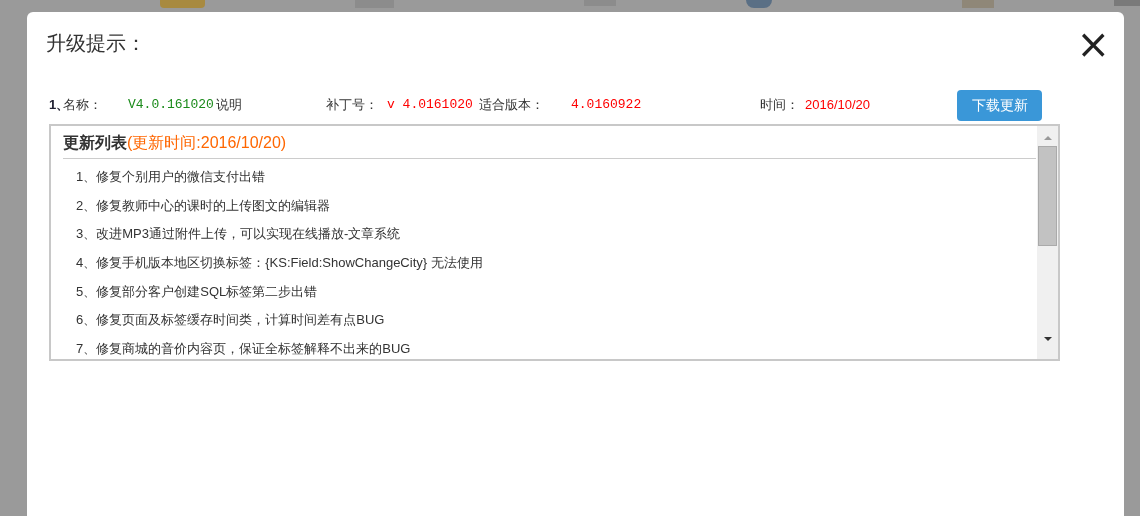 The width and height of the screenshot is (1140, 516). I want to click on fit-version-label: 适合版本：, so click(512, 105).